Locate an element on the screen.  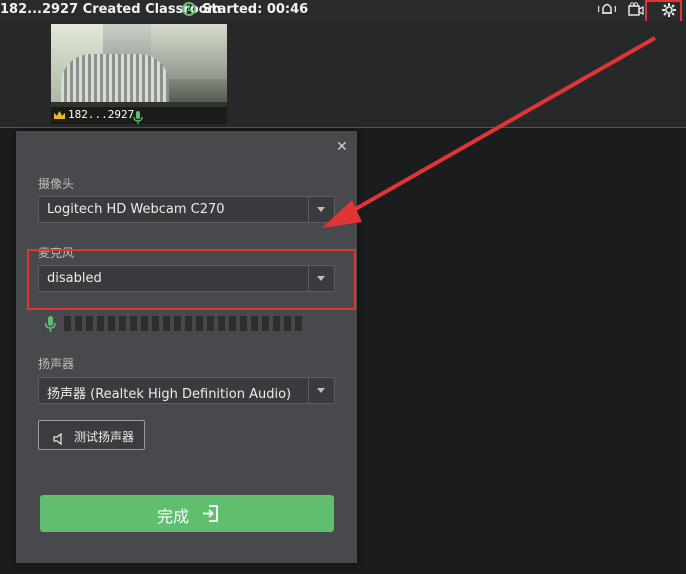
enter-icon is located at coordinates (210, 515).